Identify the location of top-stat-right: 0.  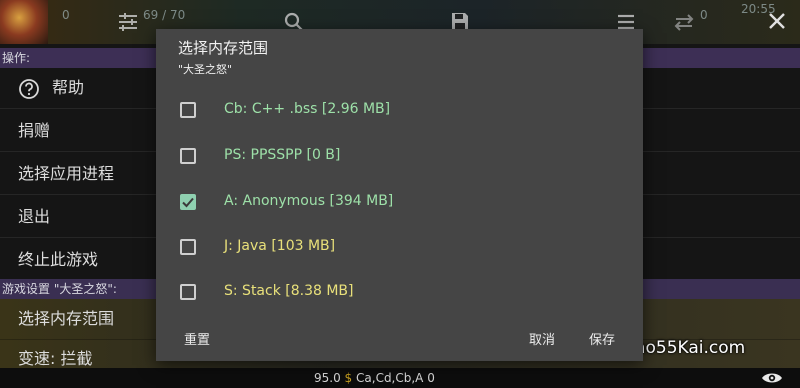
(704, 15).